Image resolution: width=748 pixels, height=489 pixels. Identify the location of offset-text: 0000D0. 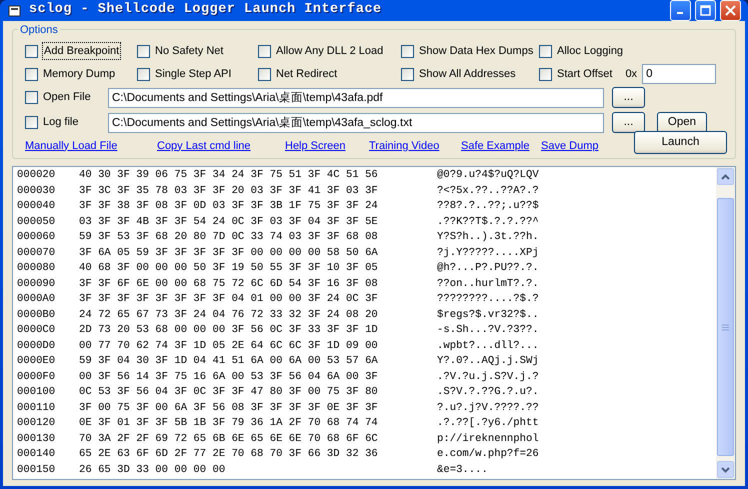
(36, 346).